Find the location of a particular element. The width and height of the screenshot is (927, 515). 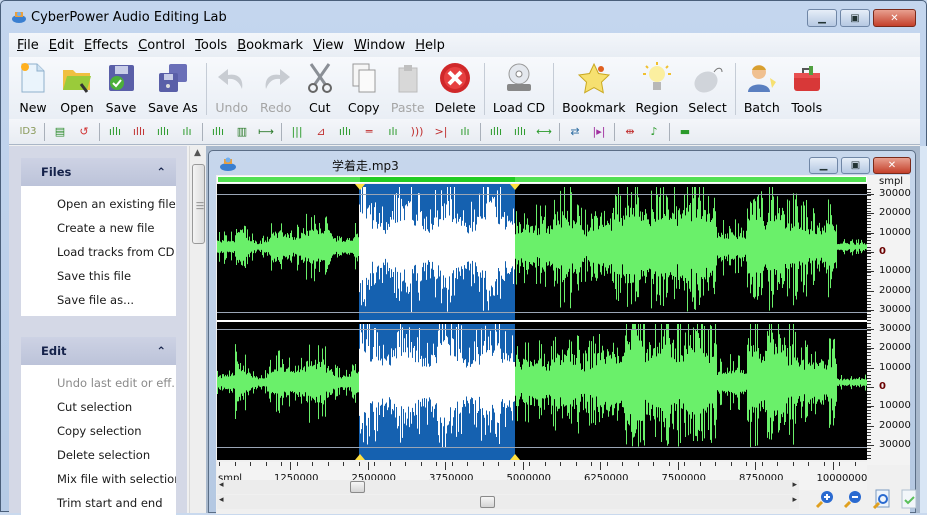

reverse-button: ↺ is located at coordinates (84, 132).